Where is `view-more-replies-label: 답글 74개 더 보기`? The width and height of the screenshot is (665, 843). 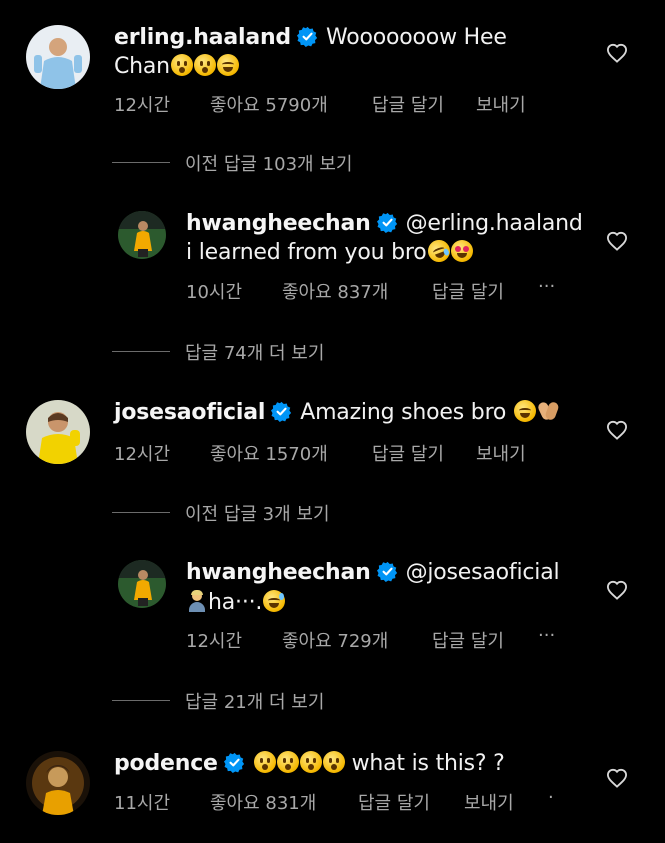
view-more-replies-label: 답글 74개 더 보기 is located at coordinates (254, 352).